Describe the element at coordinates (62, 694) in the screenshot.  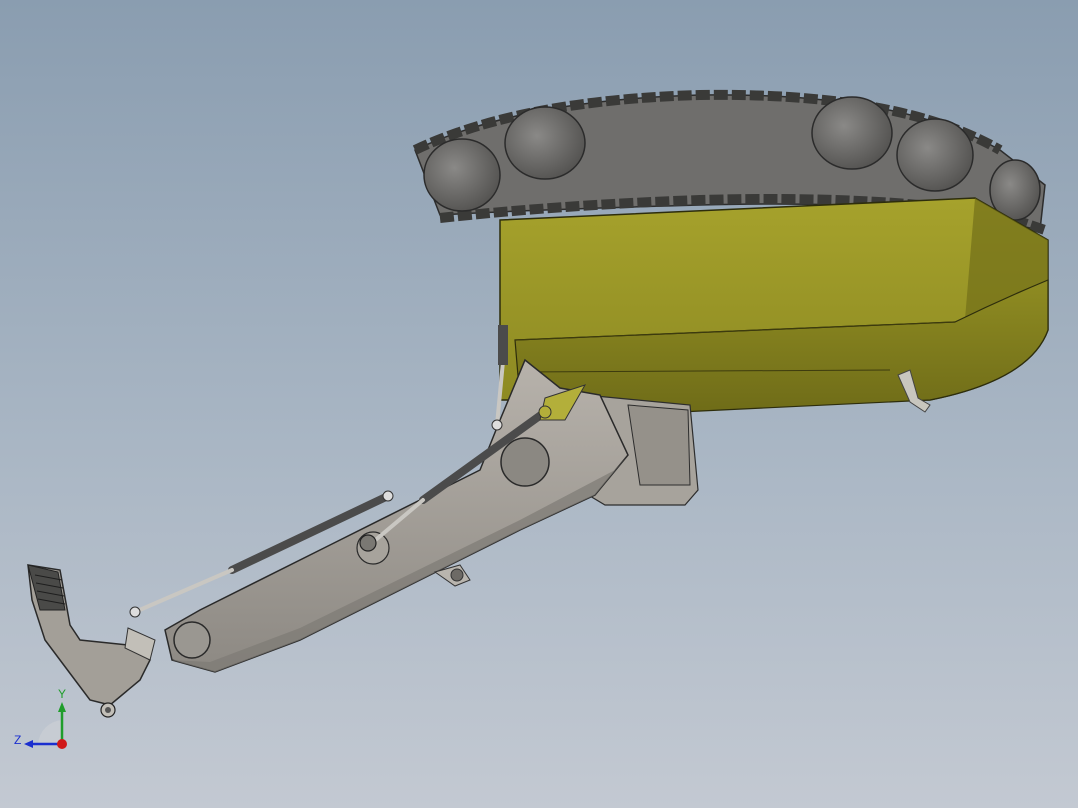
I see `y-axis-label: Y` at that location.